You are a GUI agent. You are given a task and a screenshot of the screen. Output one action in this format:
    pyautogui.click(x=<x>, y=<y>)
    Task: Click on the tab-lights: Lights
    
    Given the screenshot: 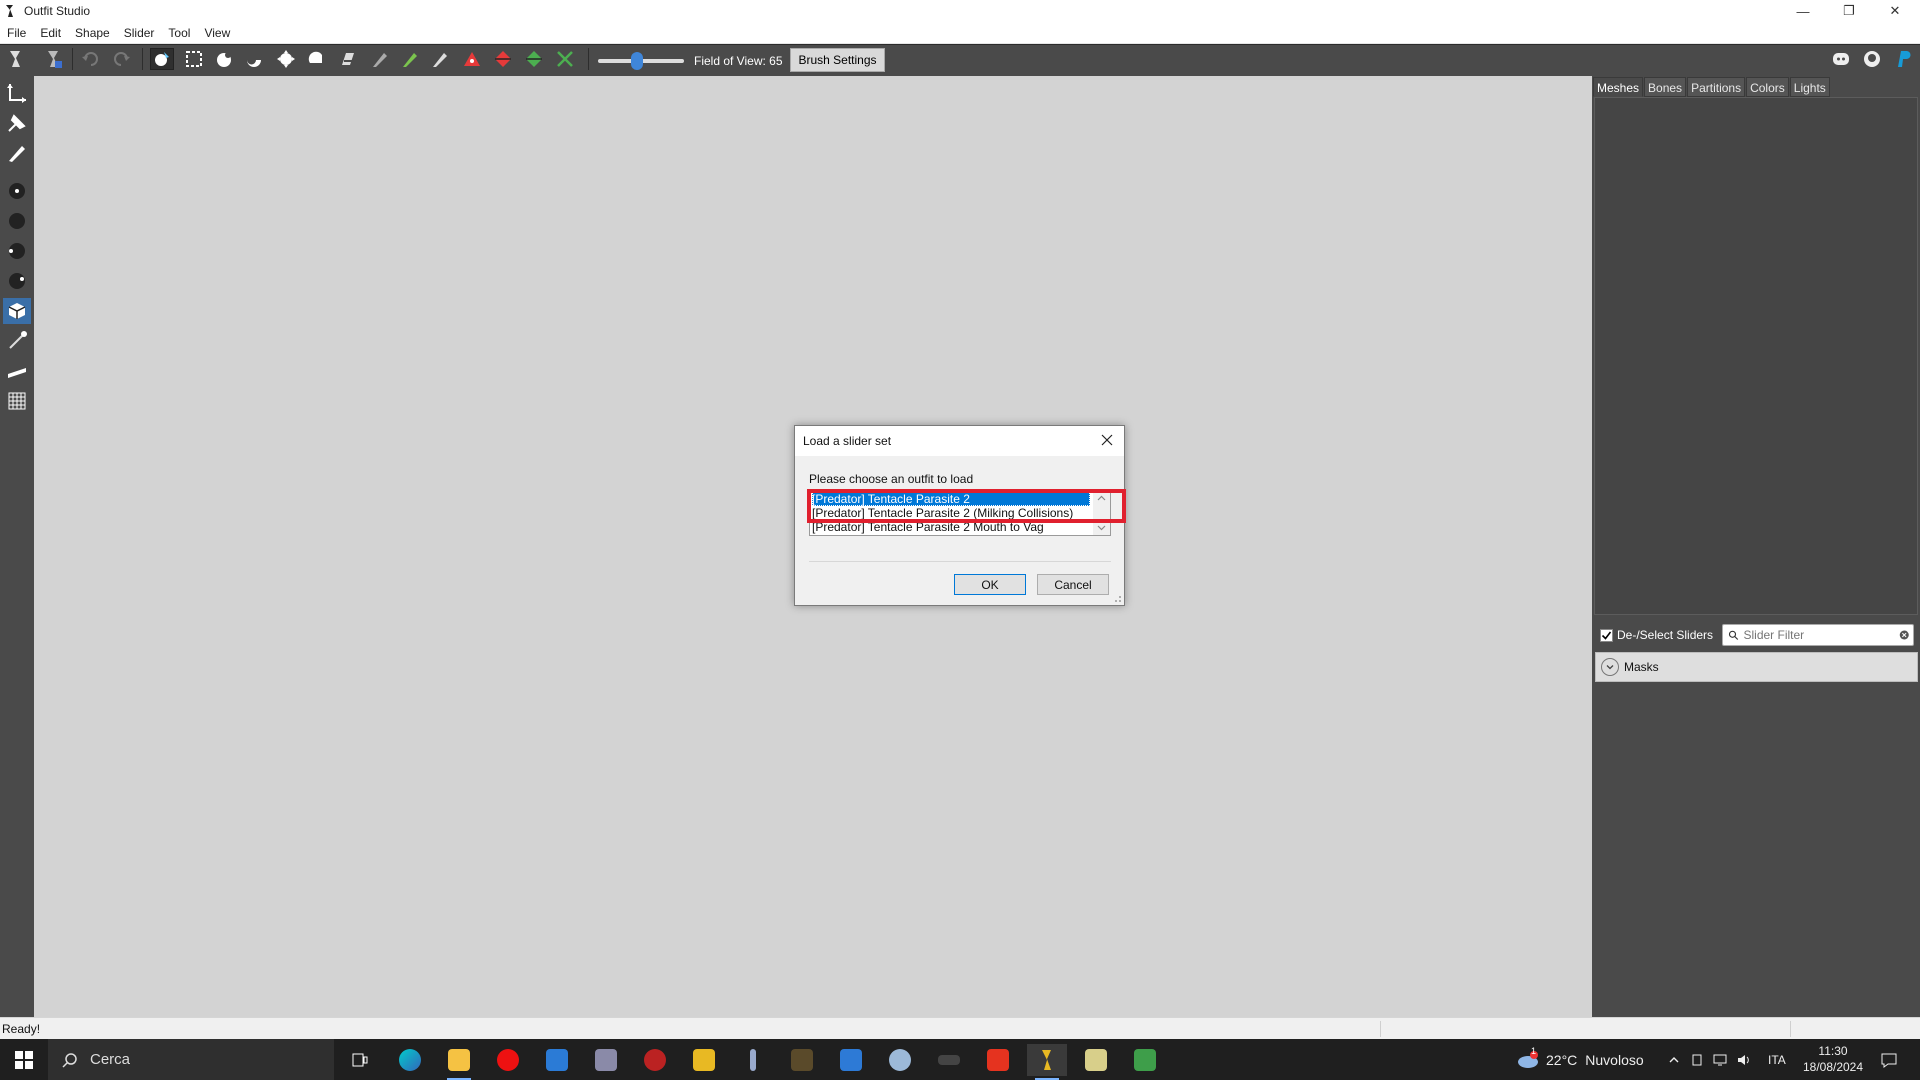 What is the action you would take?
    pyautogui.click(x=1809, y=87)
    